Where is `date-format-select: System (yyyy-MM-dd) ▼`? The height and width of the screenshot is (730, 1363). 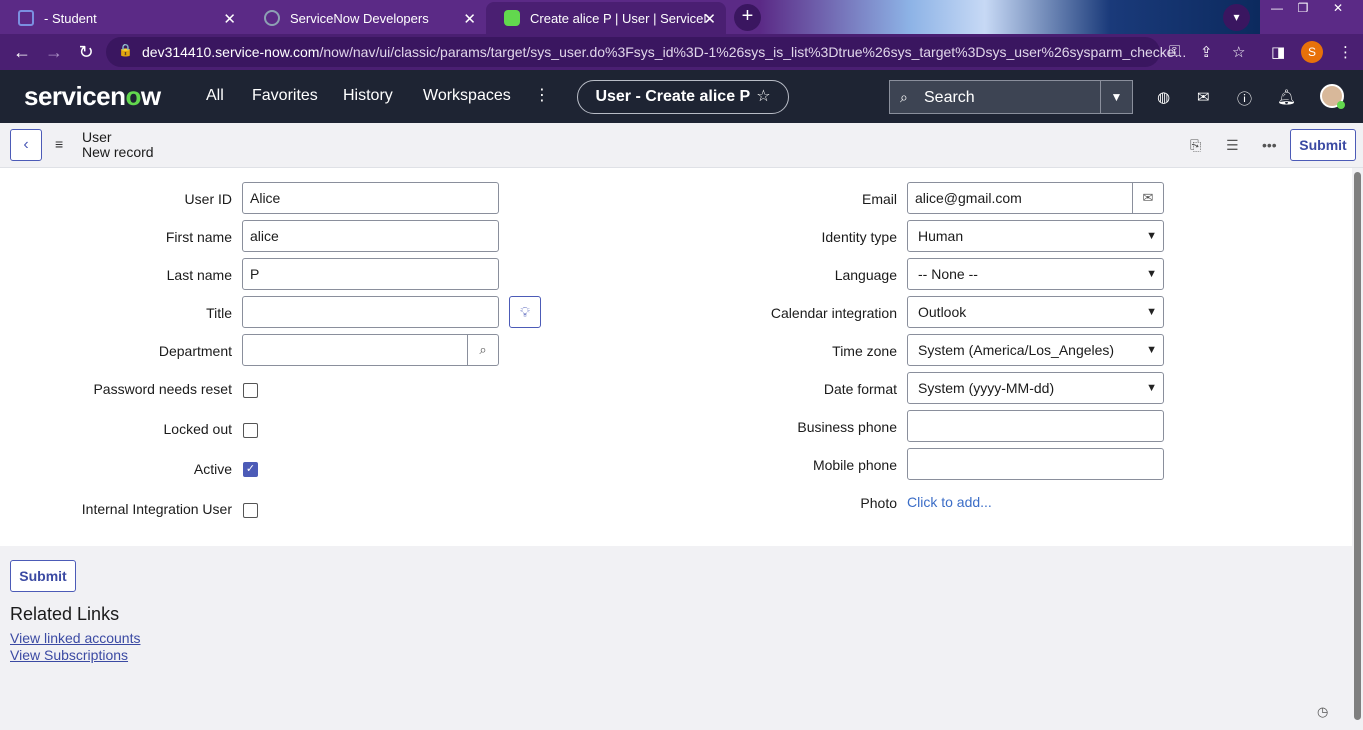
date-format-select: System (yyyy-MM-dd) ▼ is located at coordinates (1035, 388).